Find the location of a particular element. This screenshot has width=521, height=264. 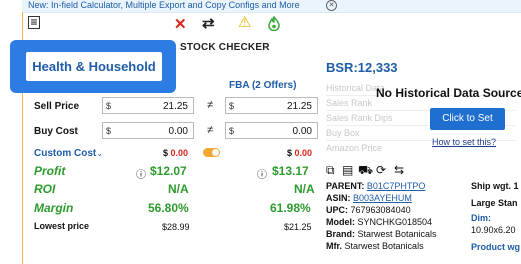

flame-icon is located at coordinates (274, 25).